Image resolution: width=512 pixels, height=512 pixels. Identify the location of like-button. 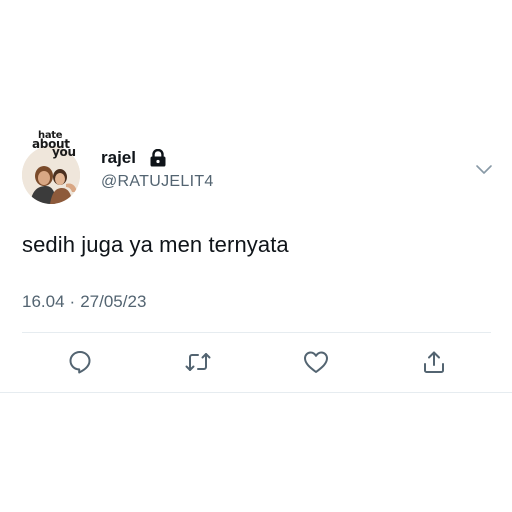
(316, 362).